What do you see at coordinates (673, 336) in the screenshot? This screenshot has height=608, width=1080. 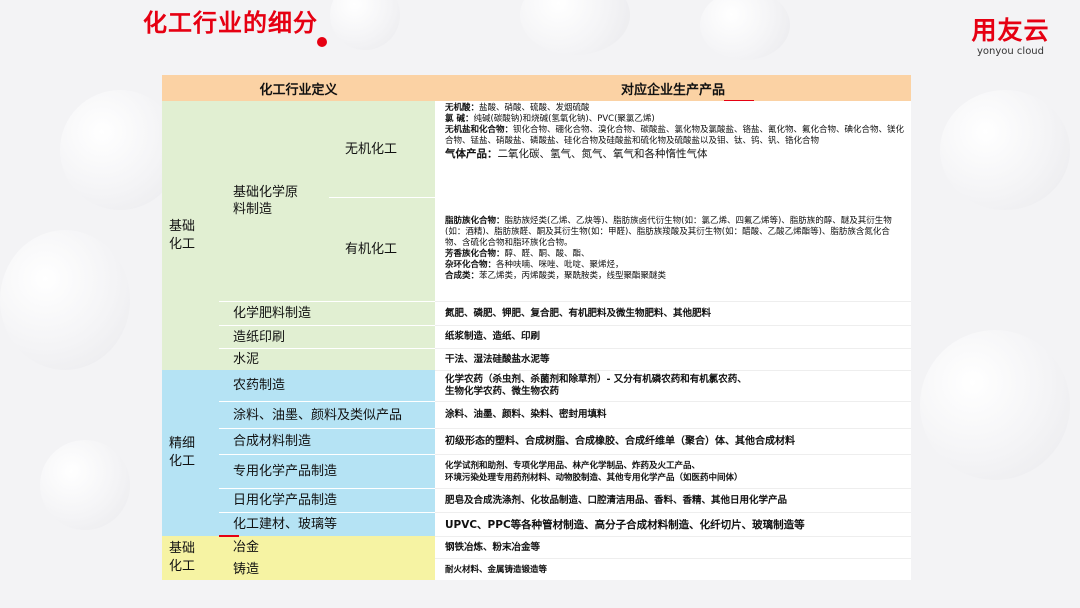 I see `row-products-paper: 纸浆制造、造纸、印刷` at bounding box center [673, 336].